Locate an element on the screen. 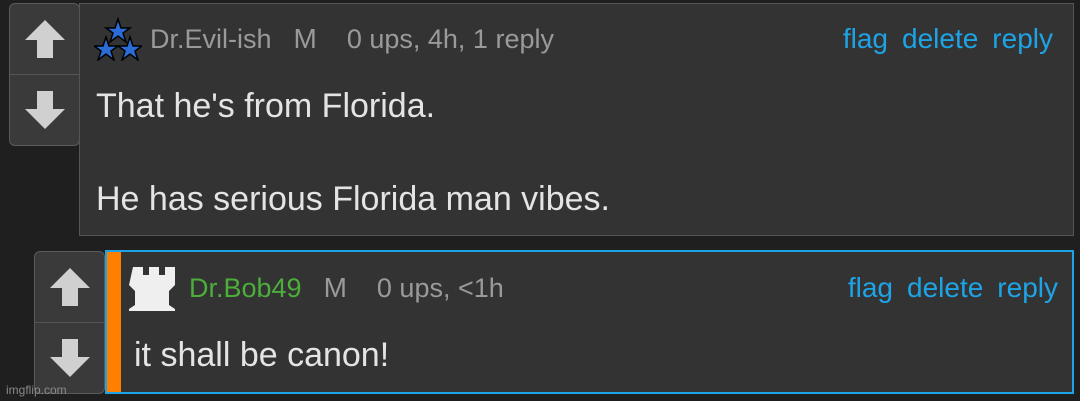  comment-text-line: it shall be canon! is located at coordinates (262, 355).